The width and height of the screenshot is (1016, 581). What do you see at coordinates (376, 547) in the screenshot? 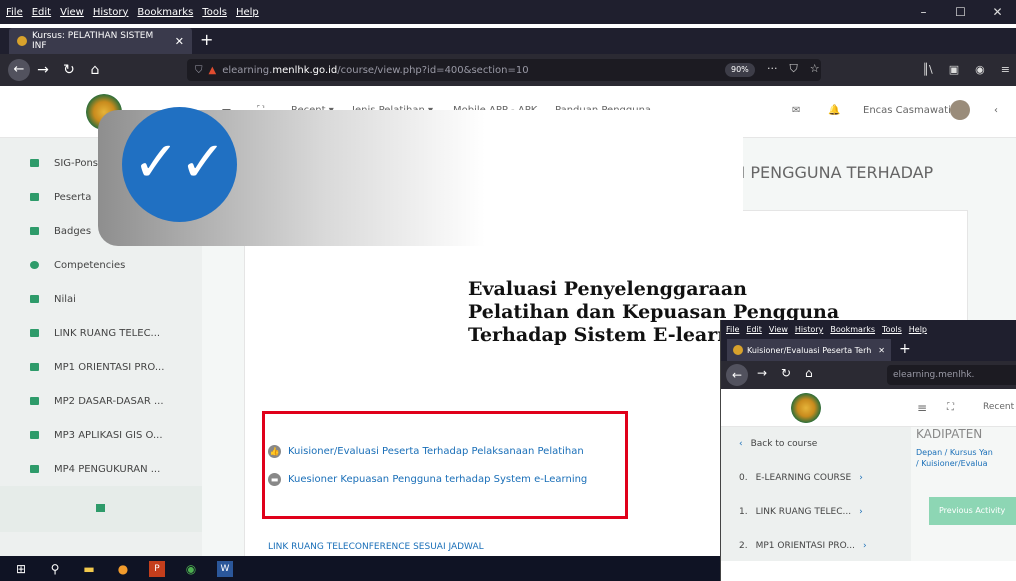
I see `link-ruang-teleconference: LINK RUANG TELECONFERENCE SESUAI JADWAL` at bounding box center [376, 547].